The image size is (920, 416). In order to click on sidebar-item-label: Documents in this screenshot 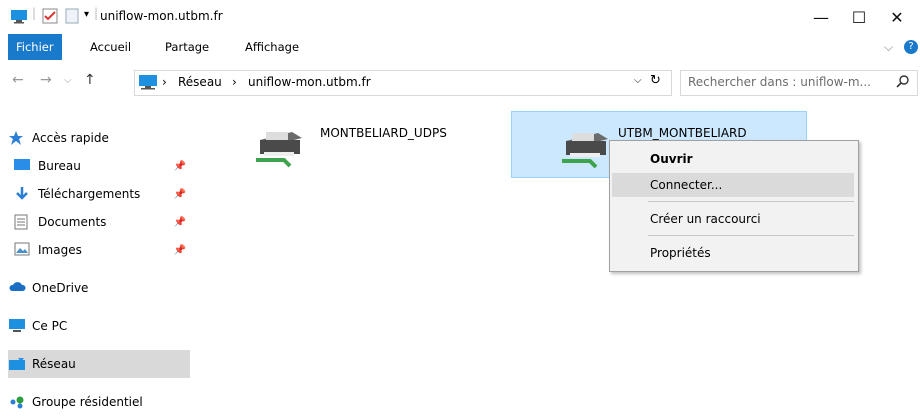, I will do `click(72, 222)`.